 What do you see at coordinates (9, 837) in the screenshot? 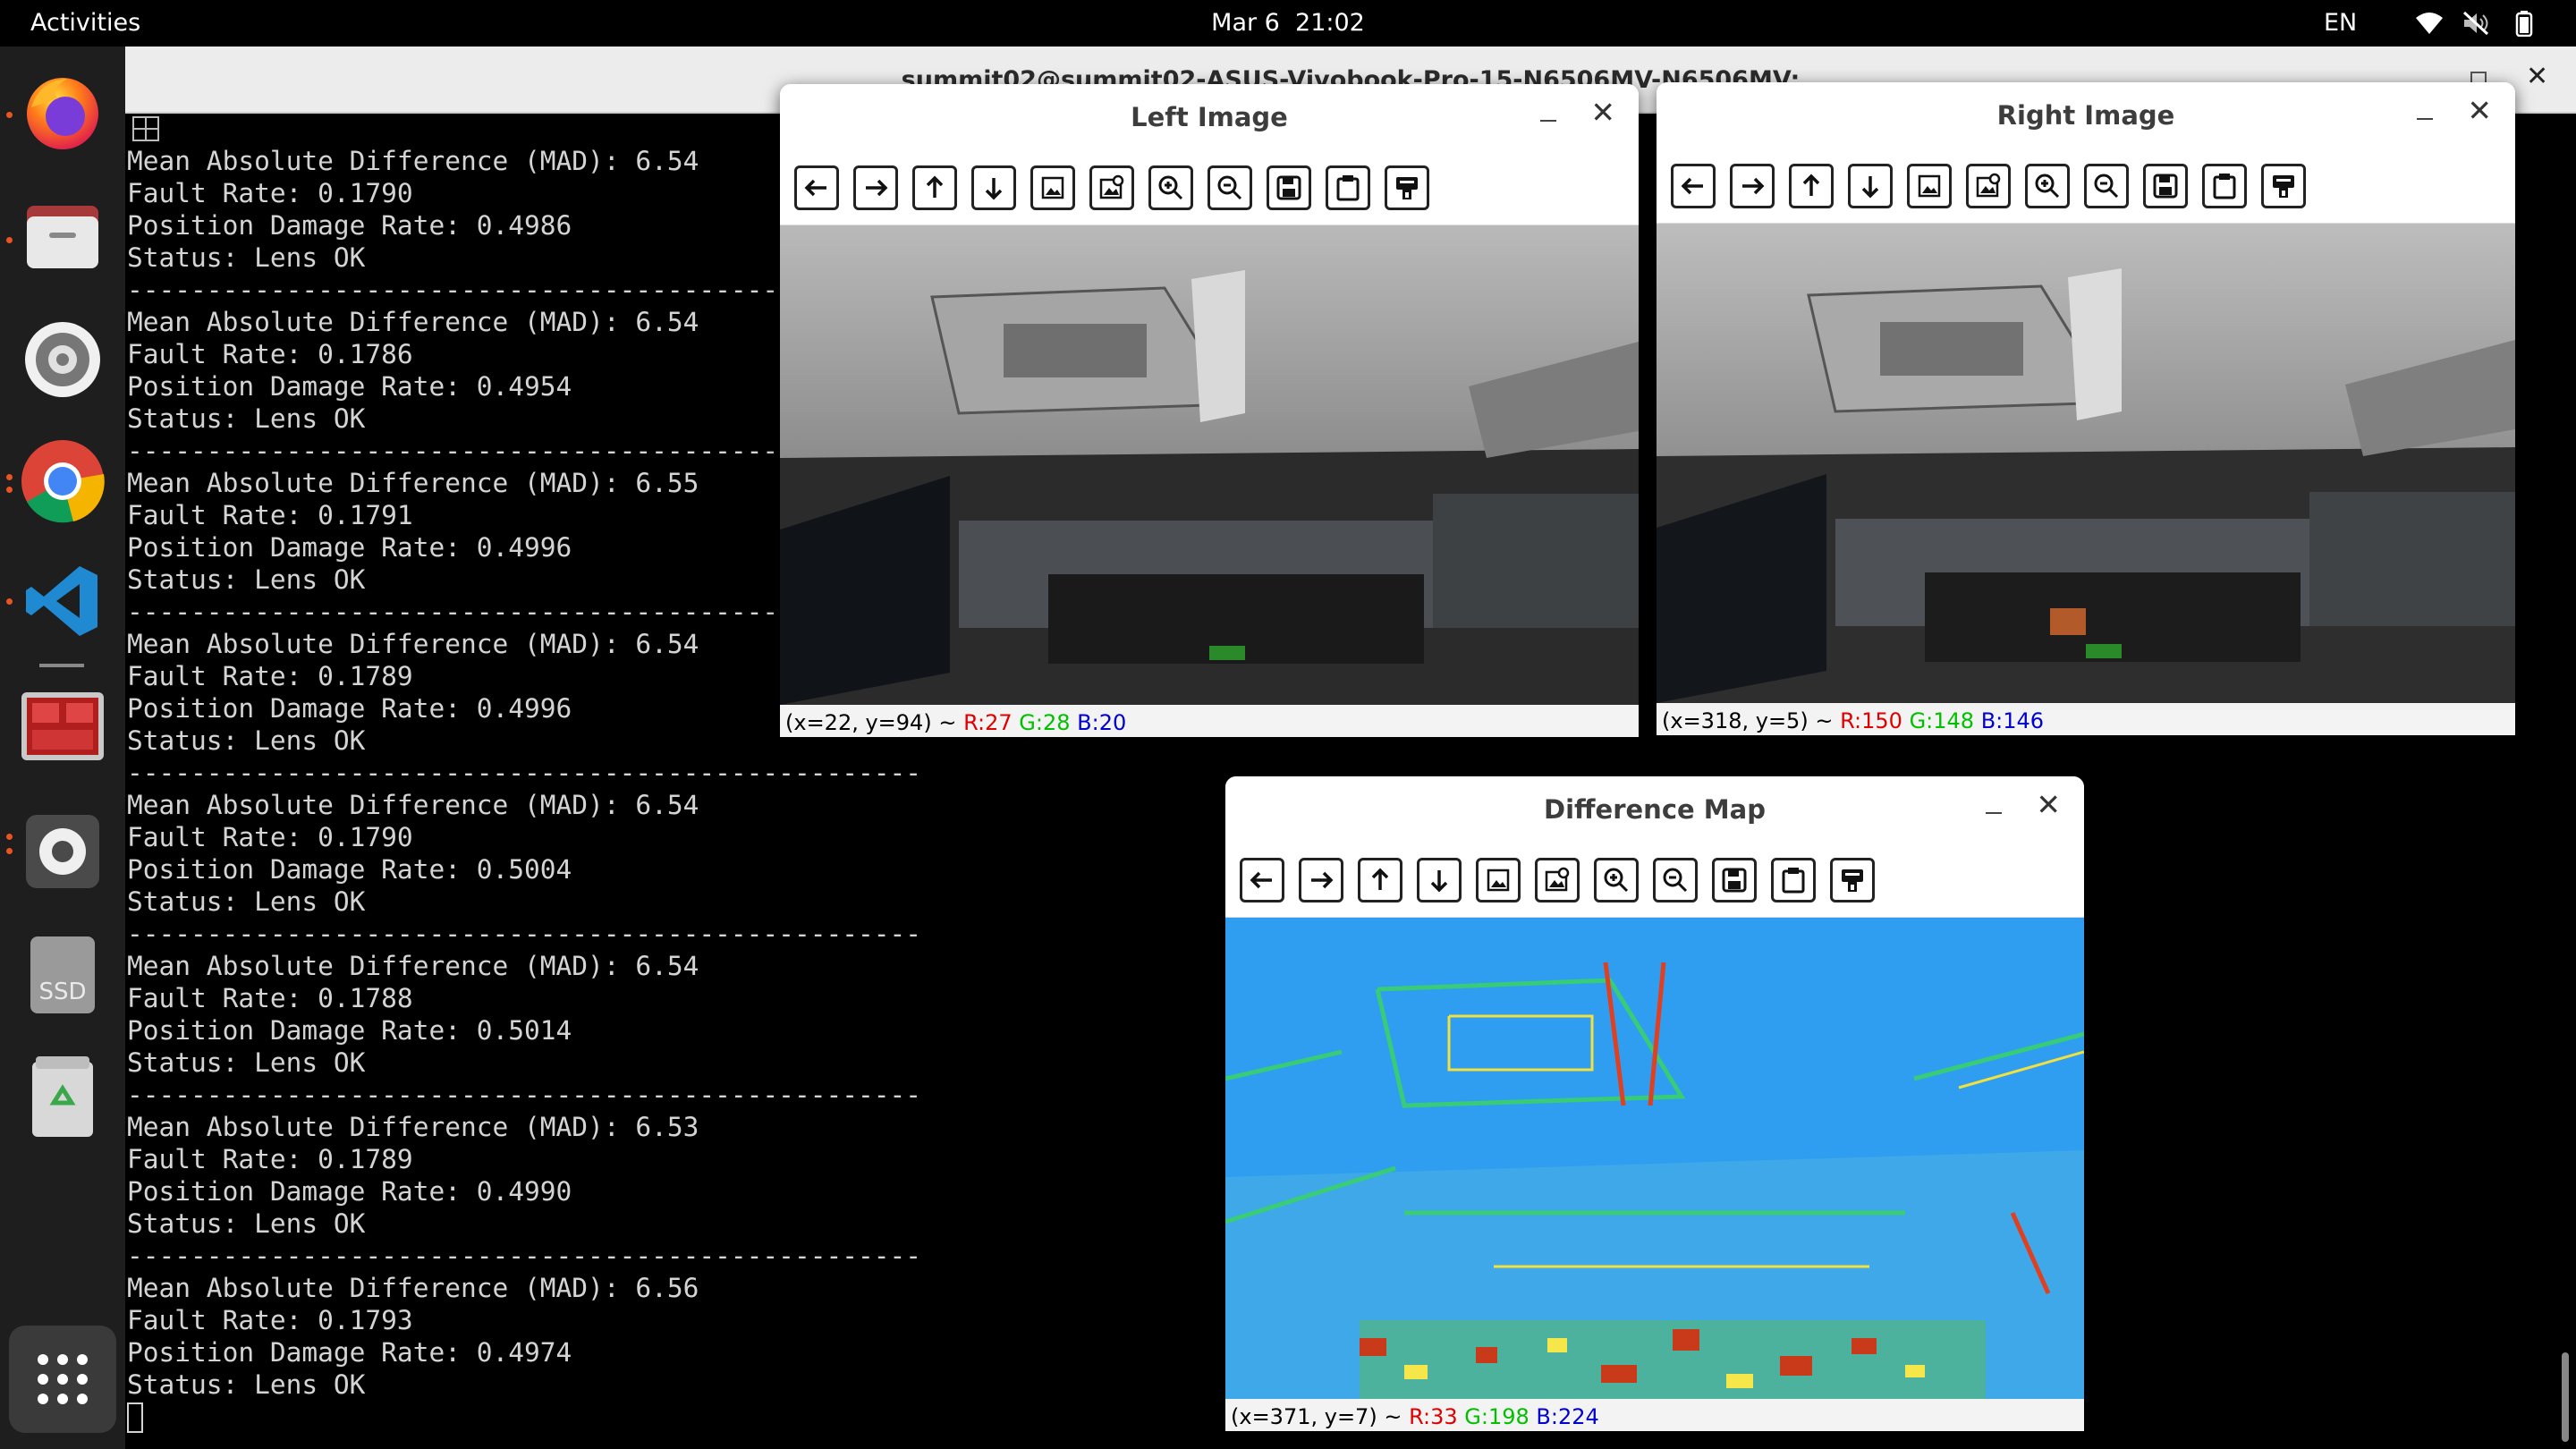
I see `settings-running-indicator` at bounding box center [9, 837].